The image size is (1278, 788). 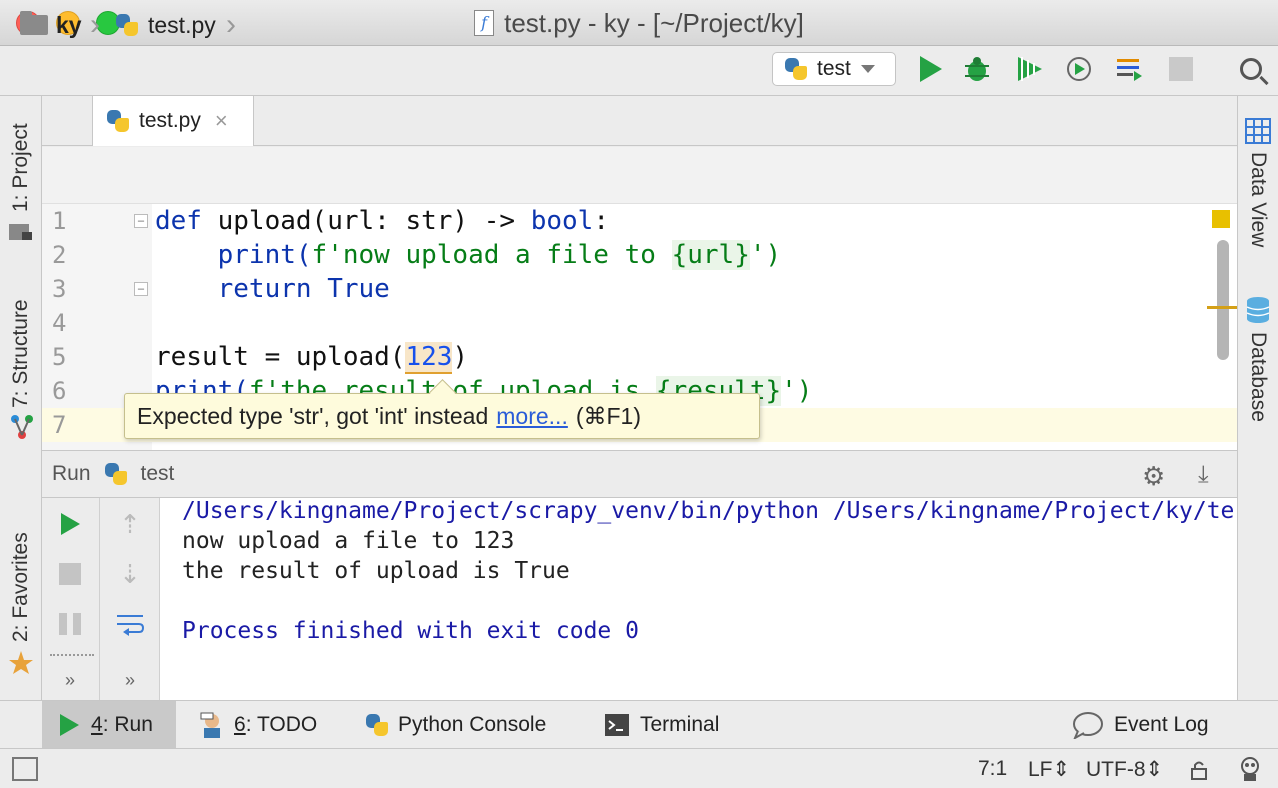 I want to click on arrow-down-icon: ⇣, so click(x=130, y=574).